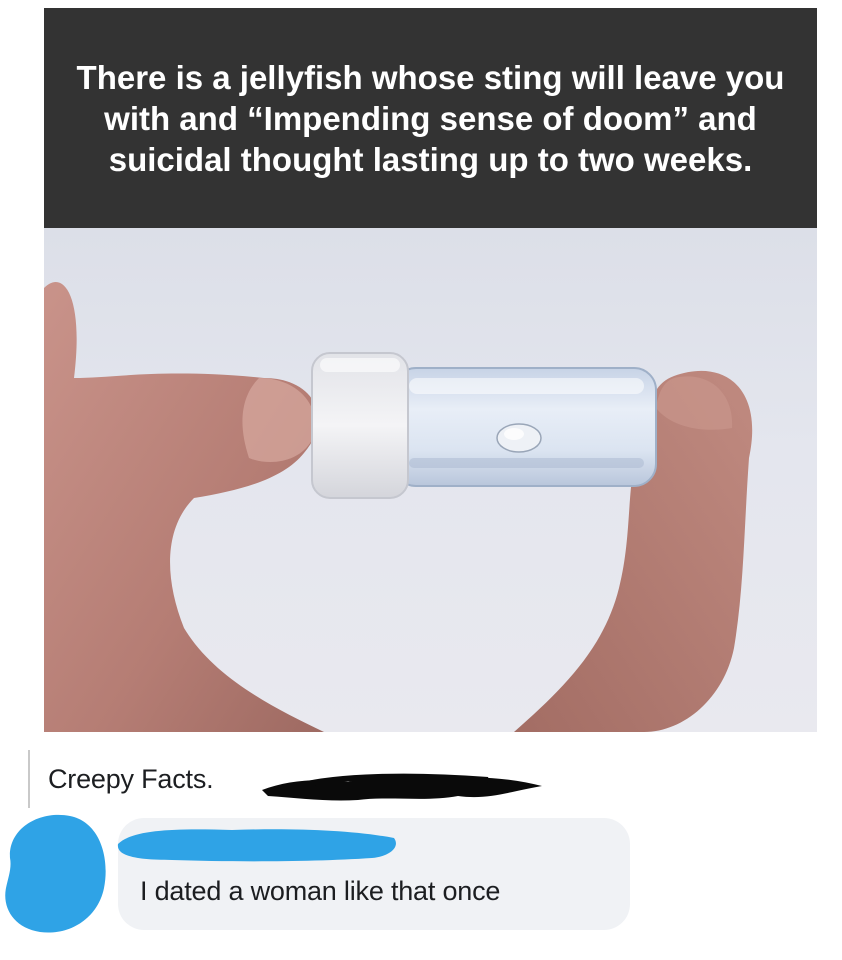  What do you see at coordinates (257, 846) in the screenshot?
I see `commenter-name-redaction` at bounding box center [257, 846].